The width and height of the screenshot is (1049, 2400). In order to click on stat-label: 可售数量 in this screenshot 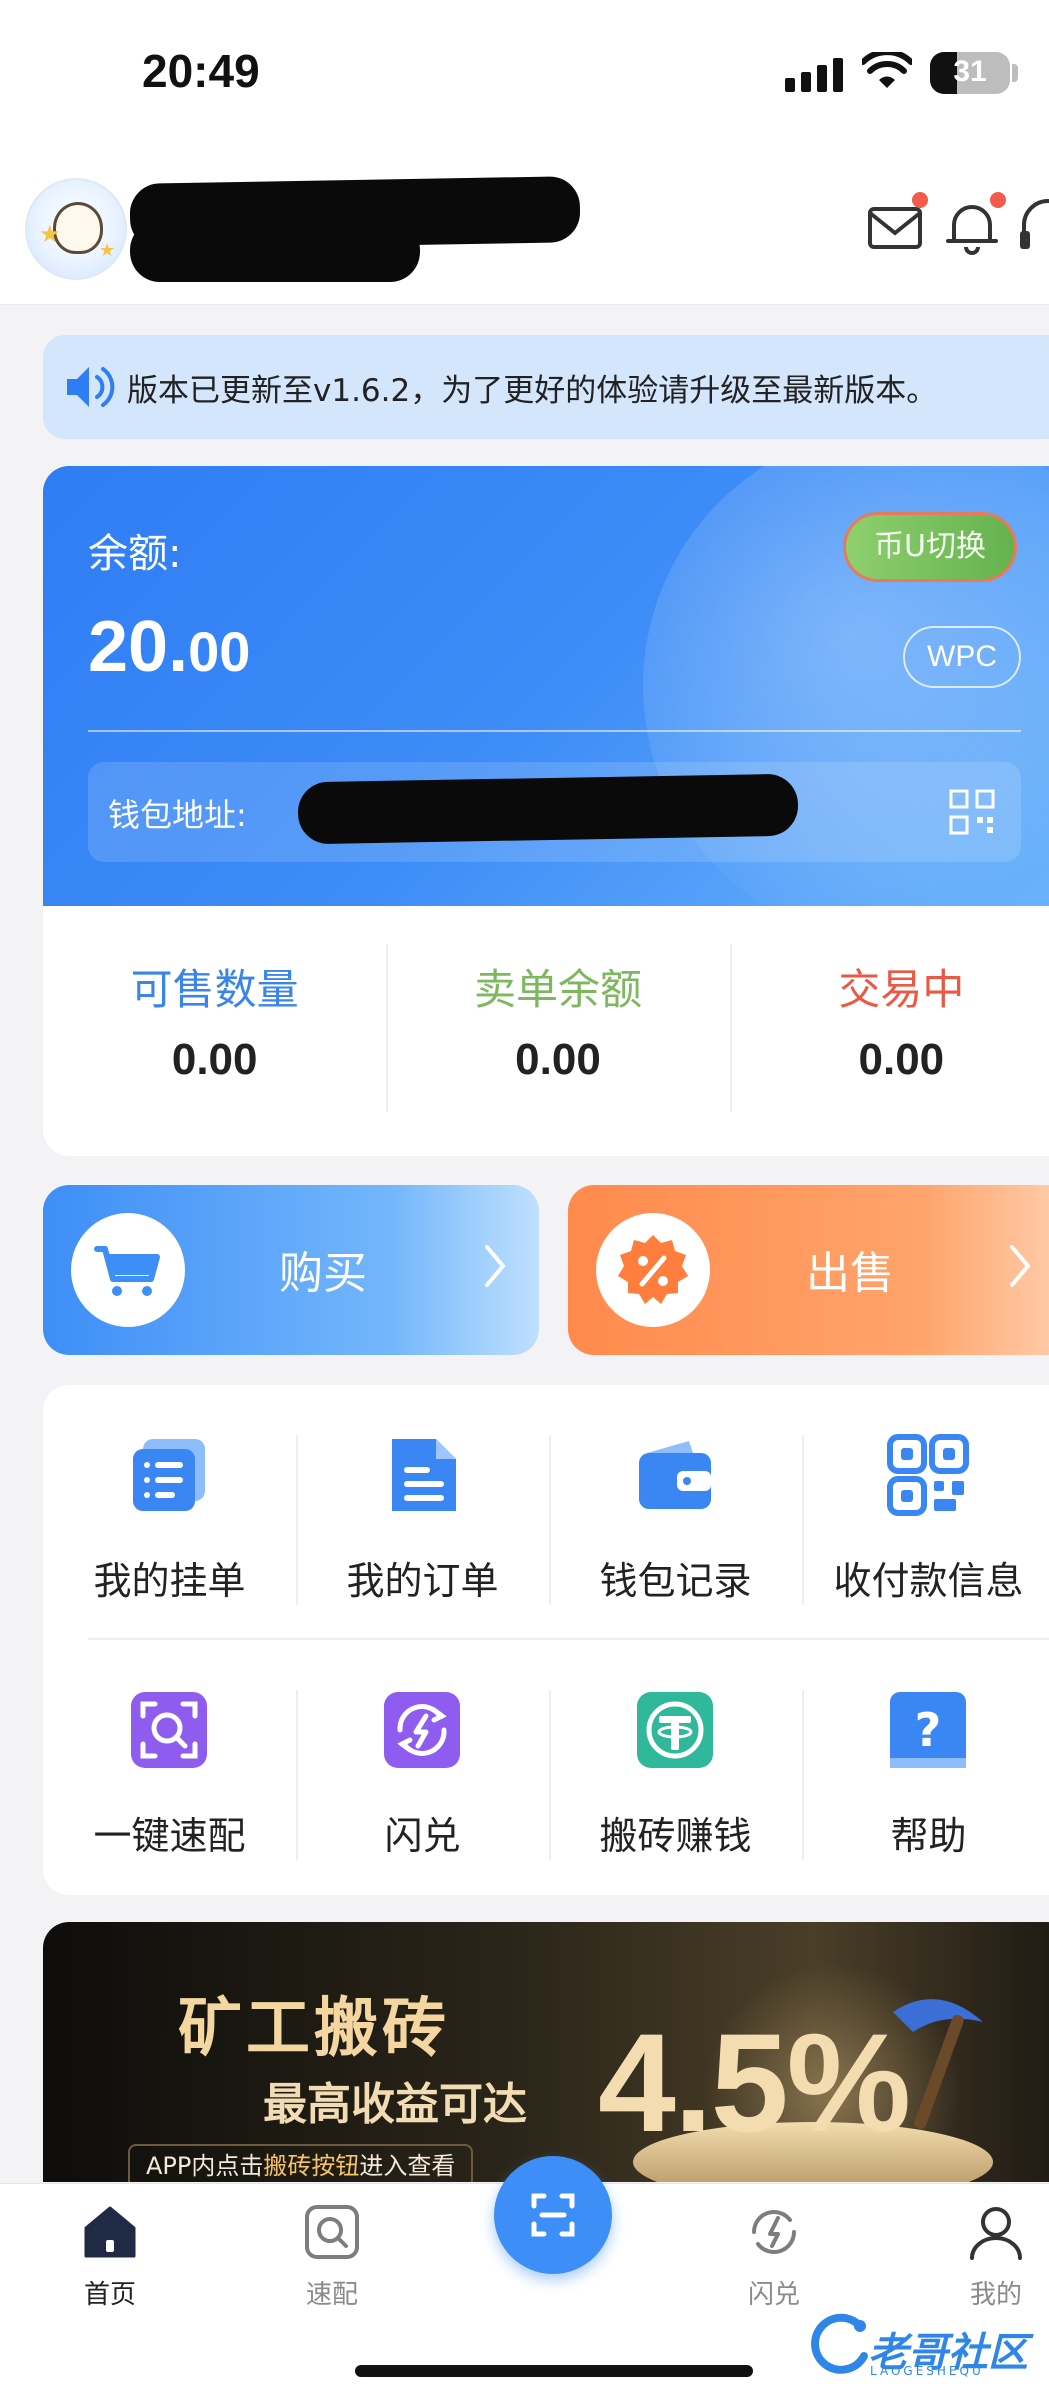, I will do `click(214, 989)`.